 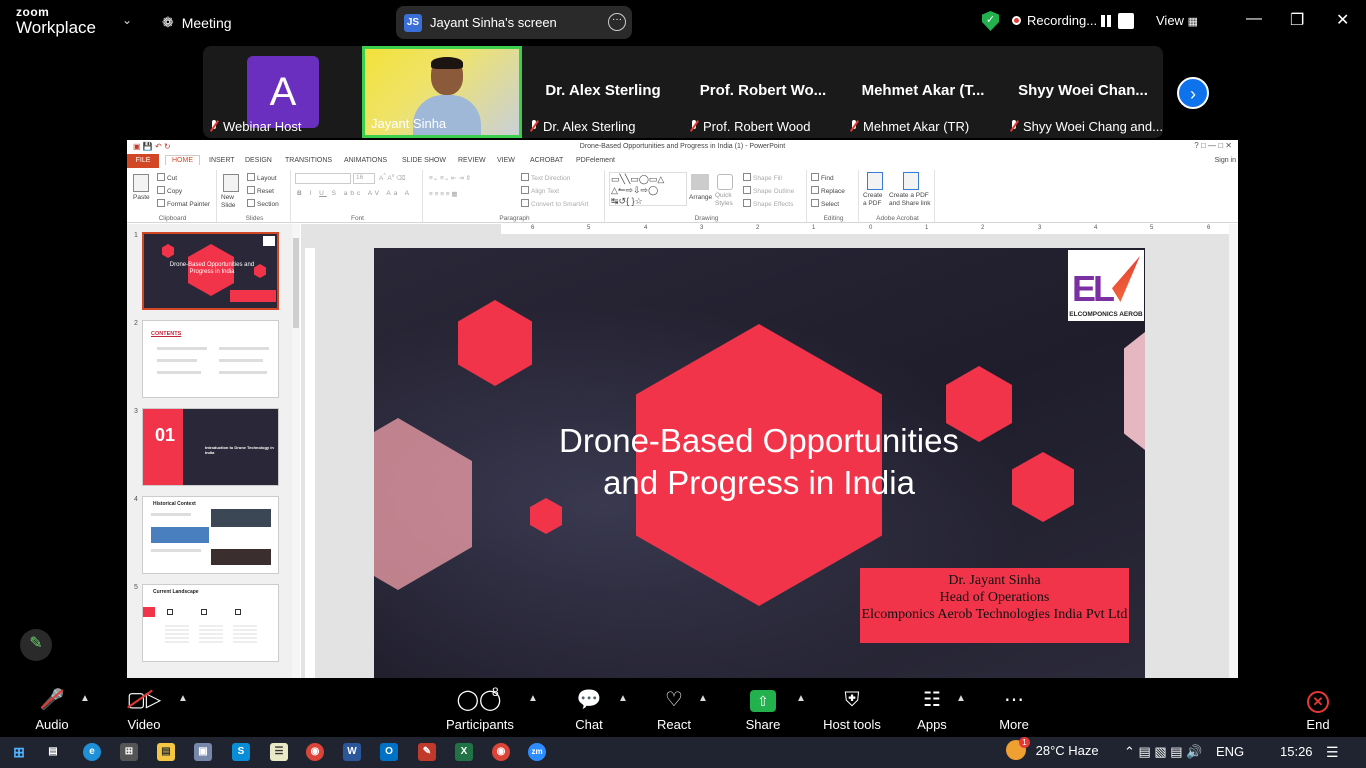 What do you see at coordinates (537, 752) in the screenshot?
I see `zoom-app-icon: zm` at bounding box center [537, 752].